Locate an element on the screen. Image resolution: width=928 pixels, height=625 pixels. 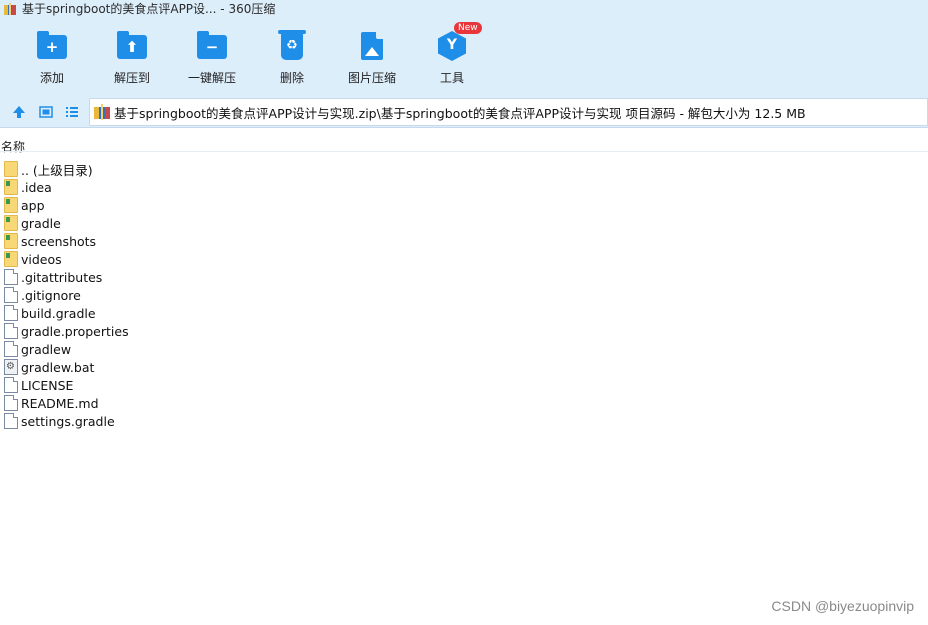
column-name-header: 名称 is located at coordinates (13, 146).